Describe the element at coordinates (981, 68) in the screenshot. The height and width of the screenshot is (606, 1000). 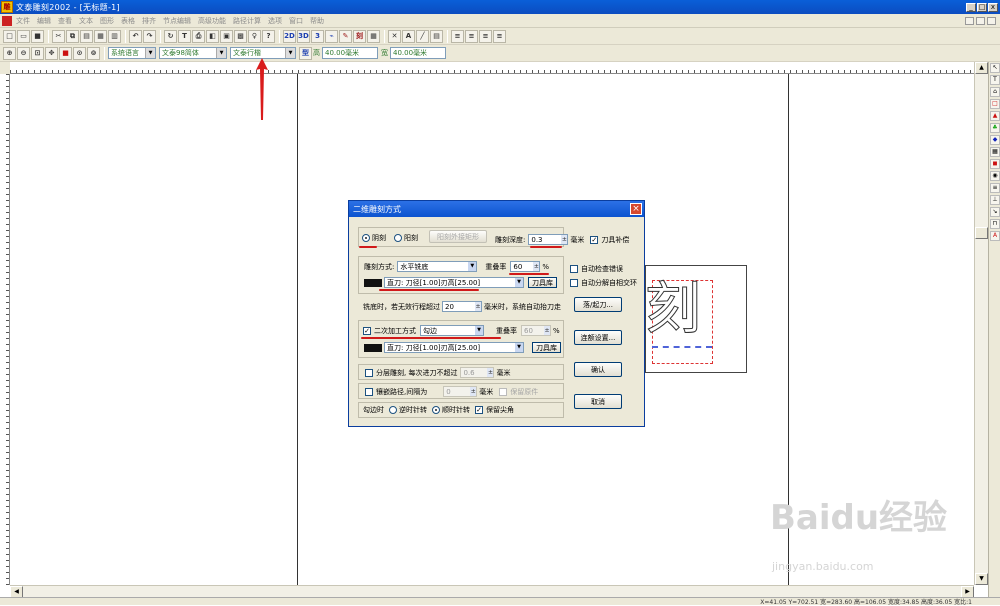
I see `scroll-up-icon: ▲` at that location.